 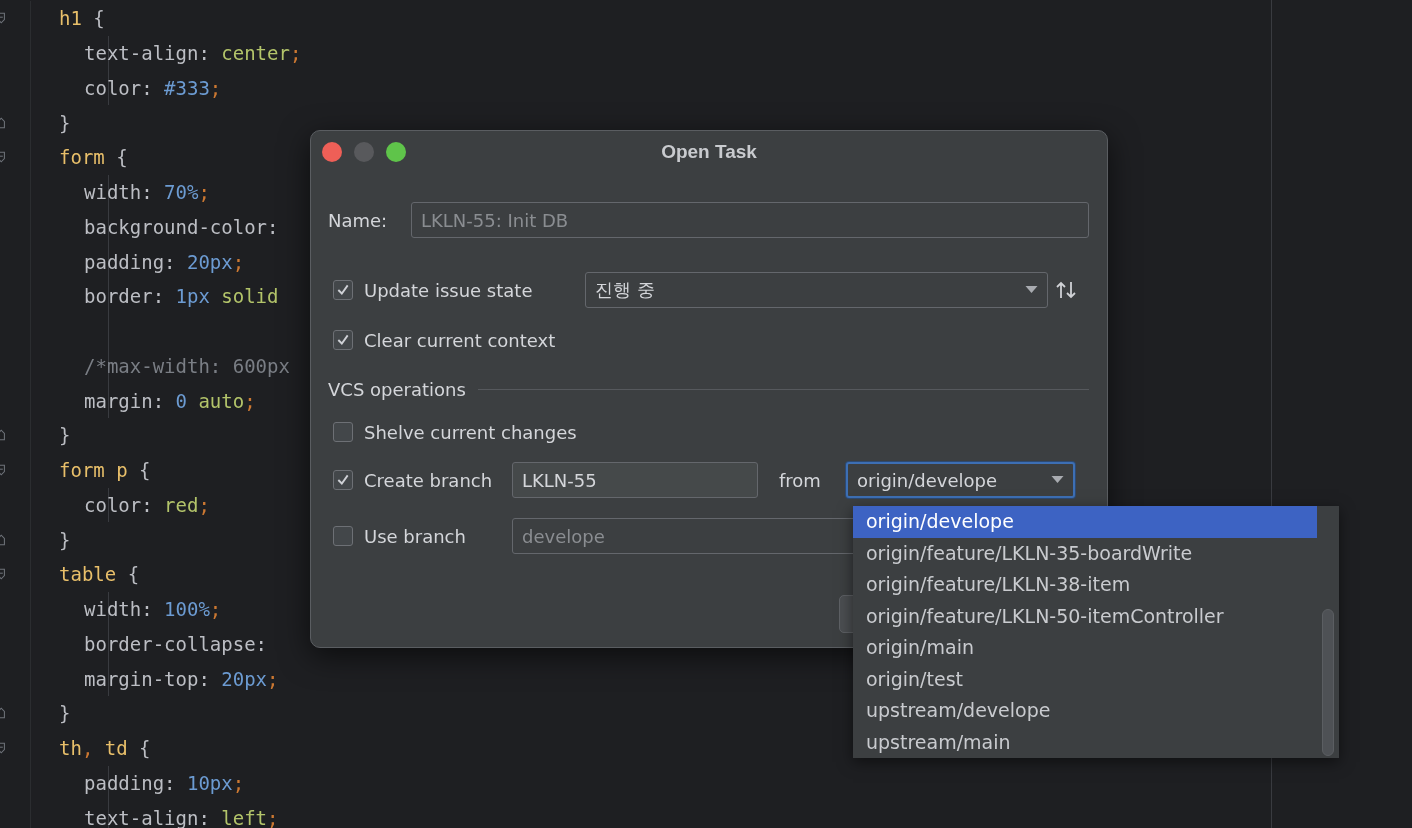 I want to click on code-line: background-color:, so click(x=181, y=226).